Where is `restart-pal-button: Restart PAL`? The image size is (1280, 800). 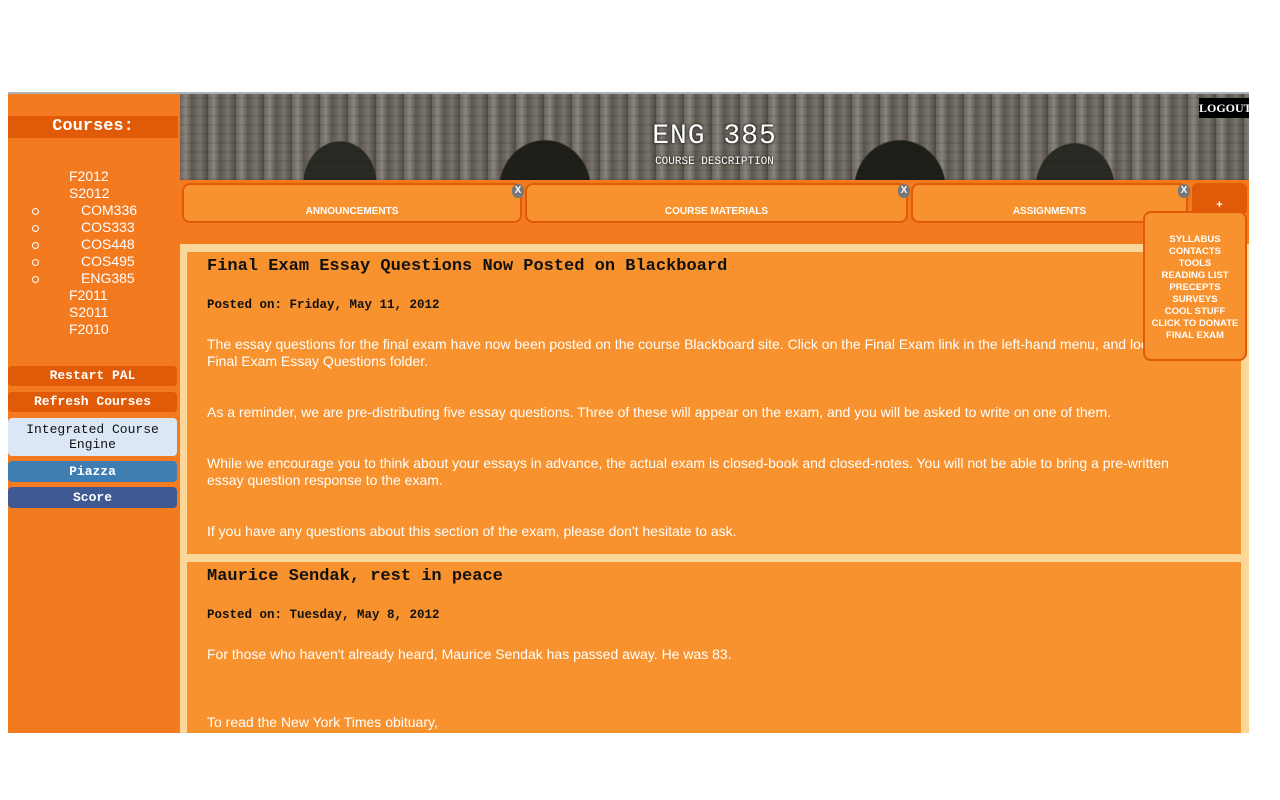 restart-pal-button: Restart PAL is located at coordinates (92, 376).